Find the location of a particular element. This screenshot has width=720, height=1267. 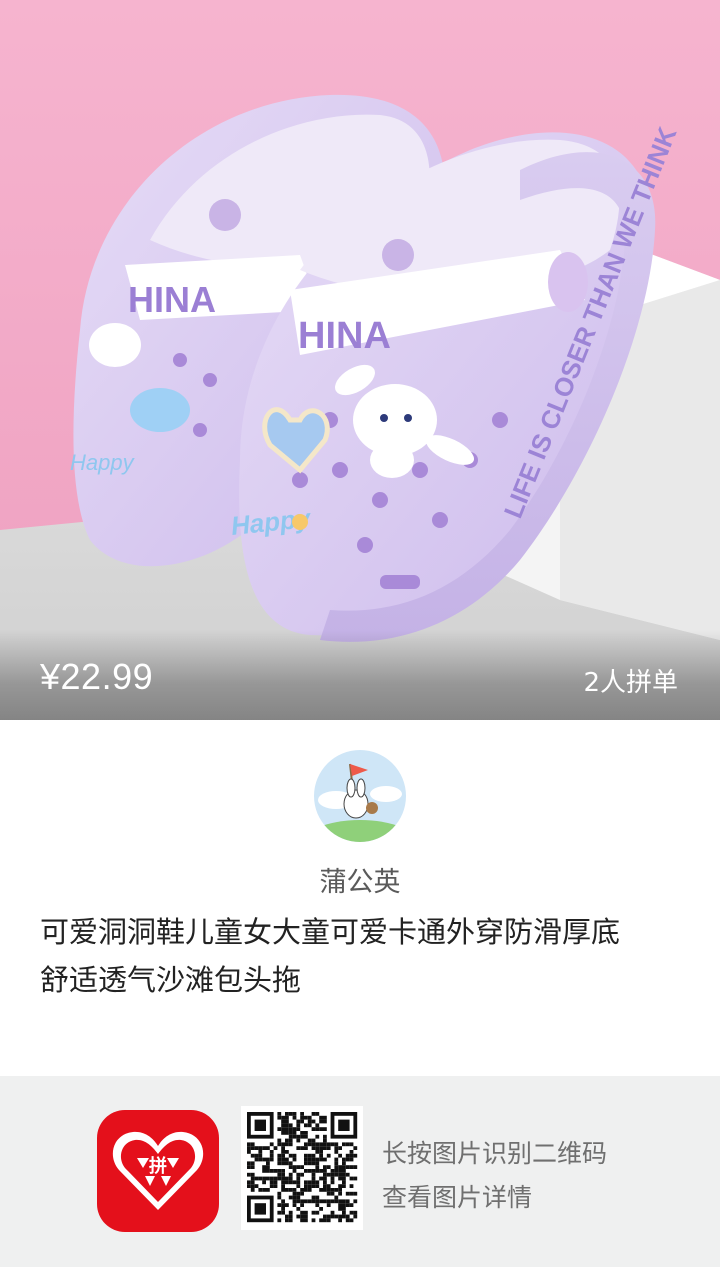

bunny-flag-avatar-icon is located at coordinates (360, 796).